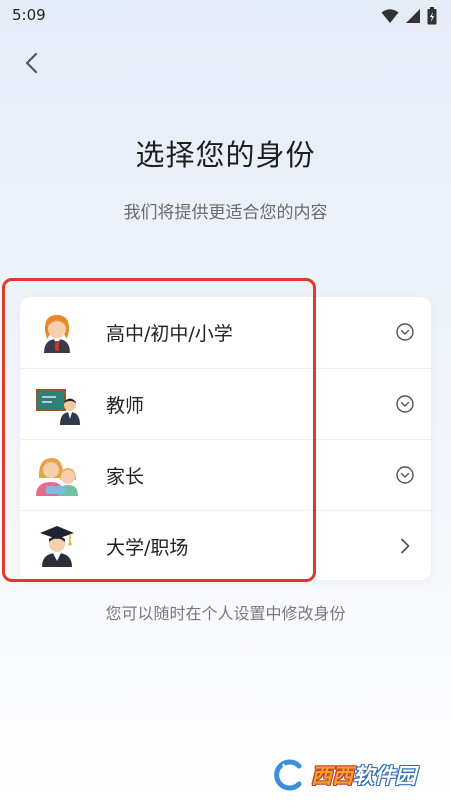 The image size is (451, 802). I want to click on student-girl-avatar-icon, so click(57, 334).